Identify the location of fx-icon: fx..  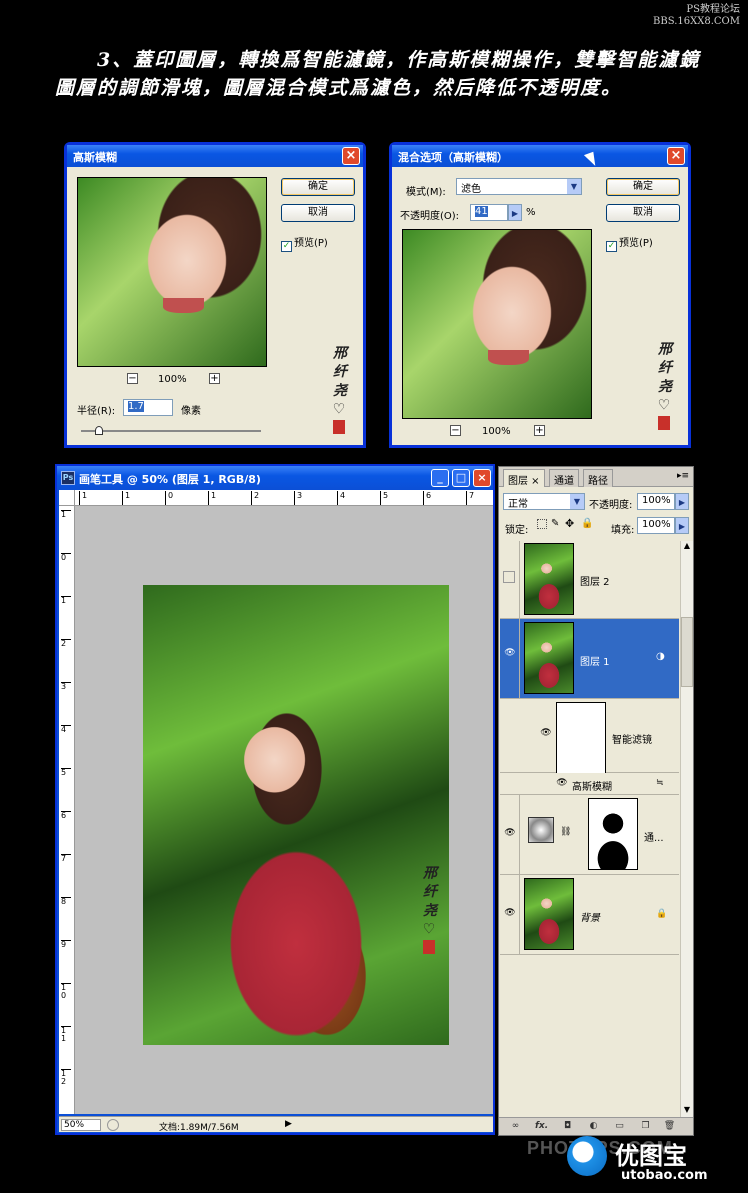
(541, 1126).